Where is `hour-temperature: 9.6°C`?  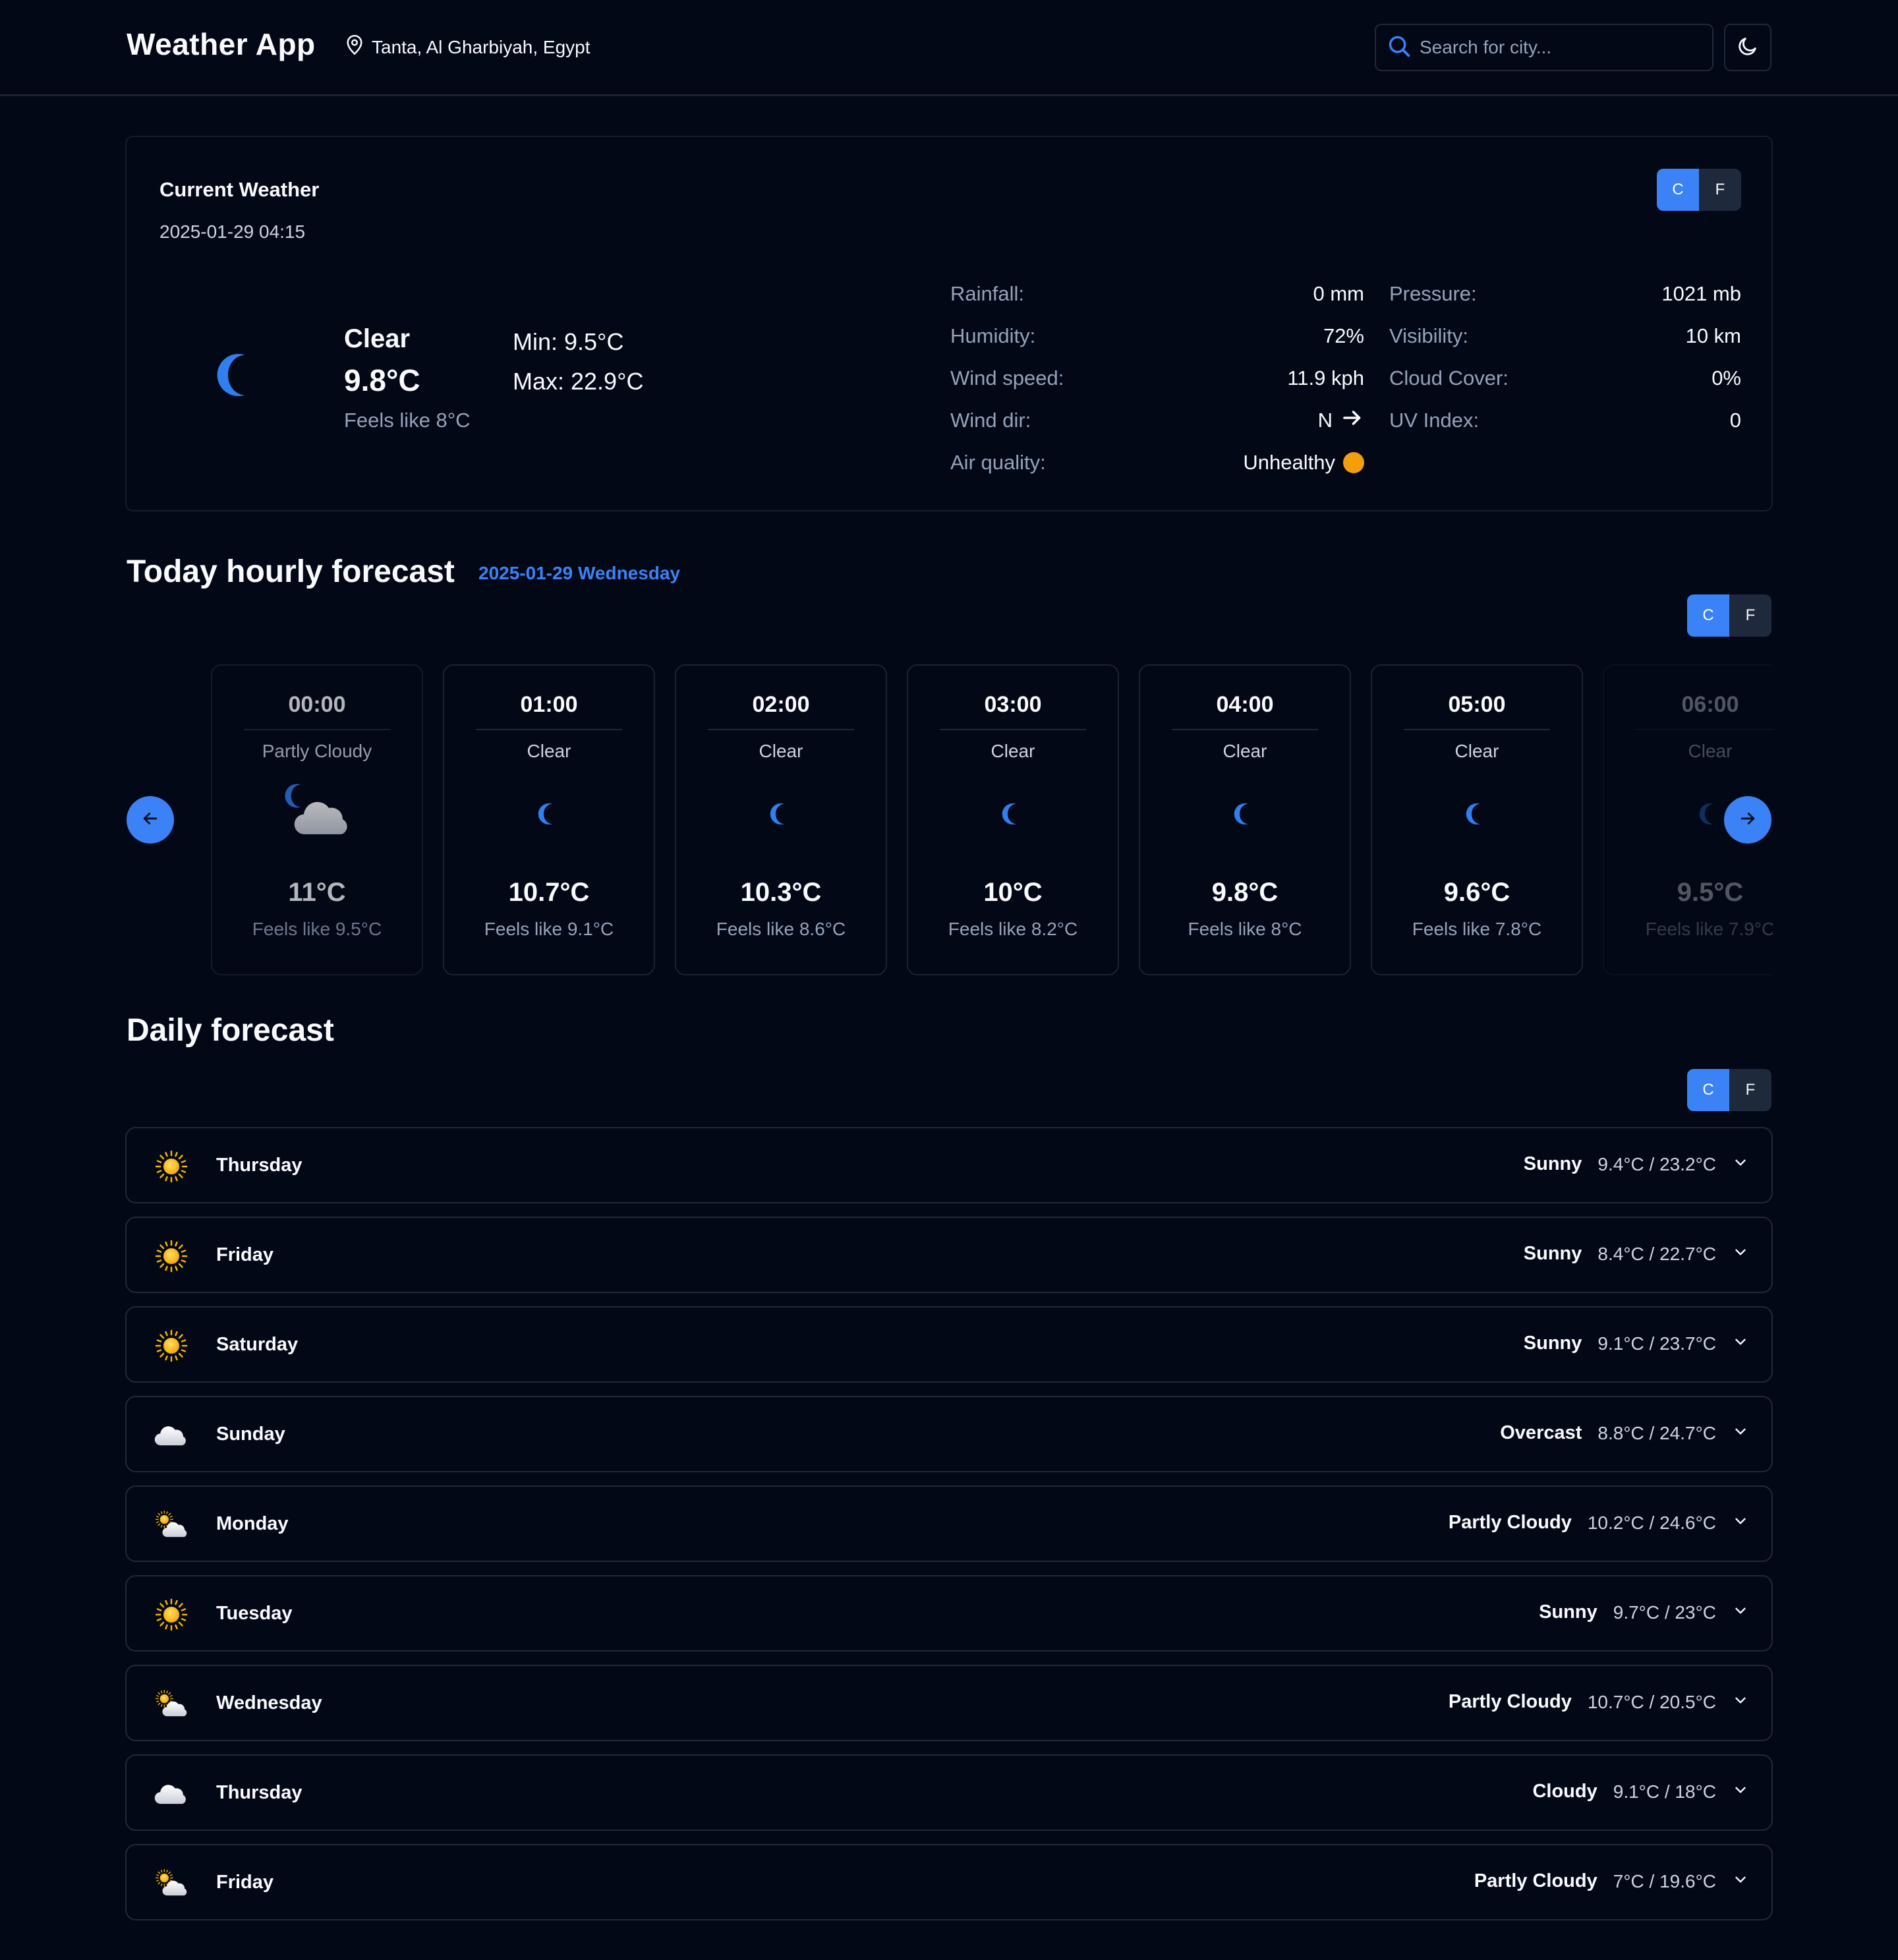 hour-temperature: 9.6°C is located at coordinates (1476, 892).